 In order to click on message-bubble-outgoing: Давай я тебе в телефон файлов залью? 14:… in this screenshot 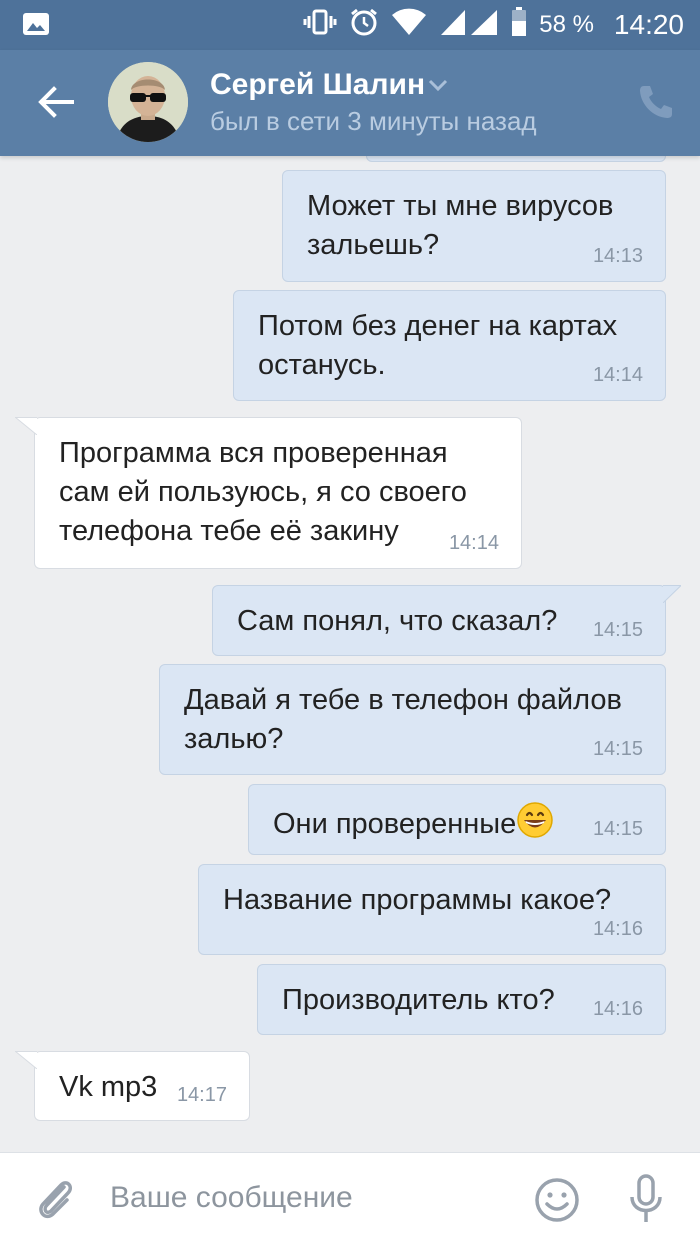, I will do `click(412, 719)`.